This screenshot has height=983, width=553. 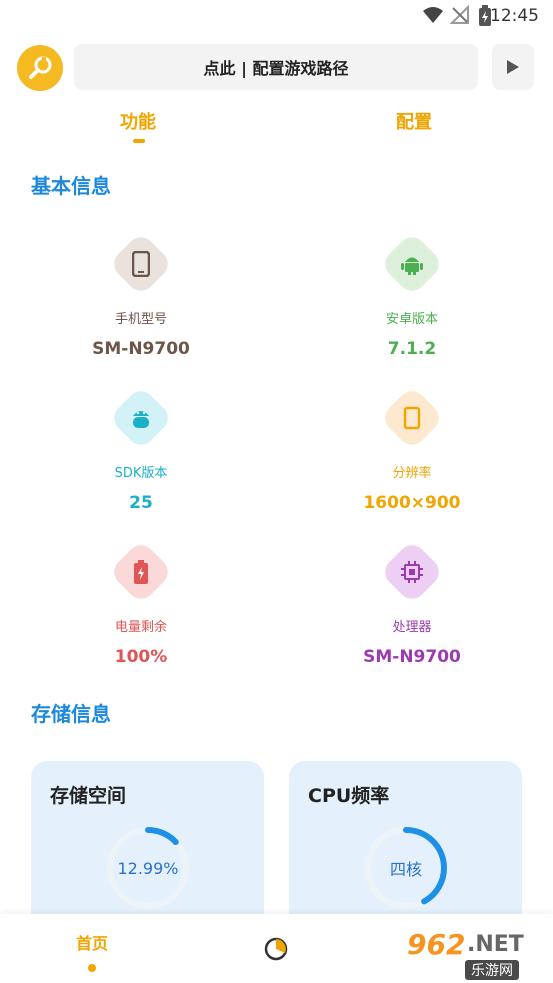 I want to click on sdk-version-value: 25, so click(x=141, y=503).